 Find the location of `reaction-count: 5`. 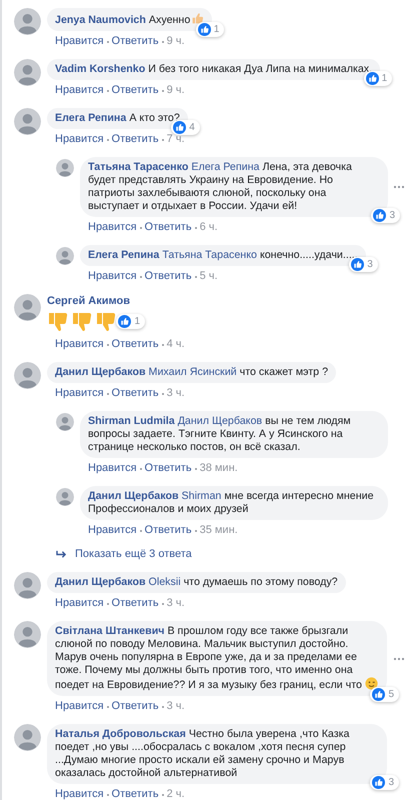

reaction-count: 5 is located at coordinates (391, 694).